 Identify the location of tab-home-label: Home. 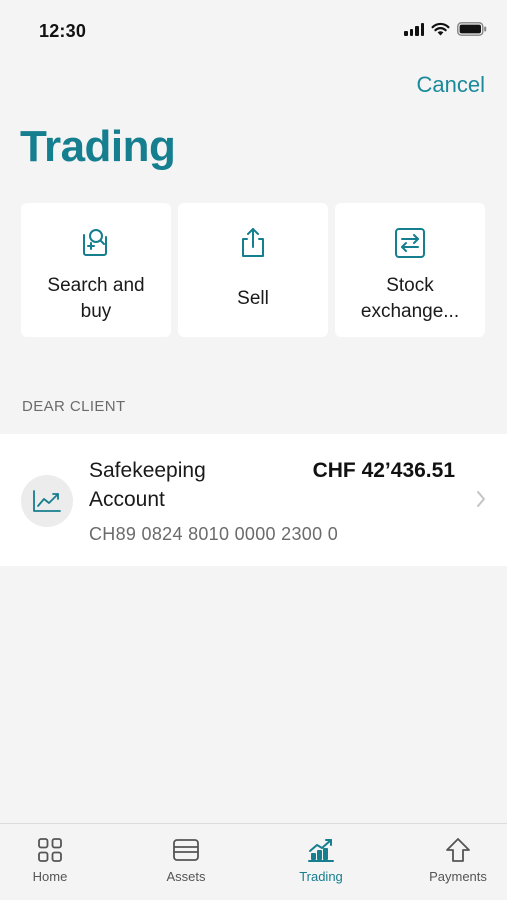
(50, 876).